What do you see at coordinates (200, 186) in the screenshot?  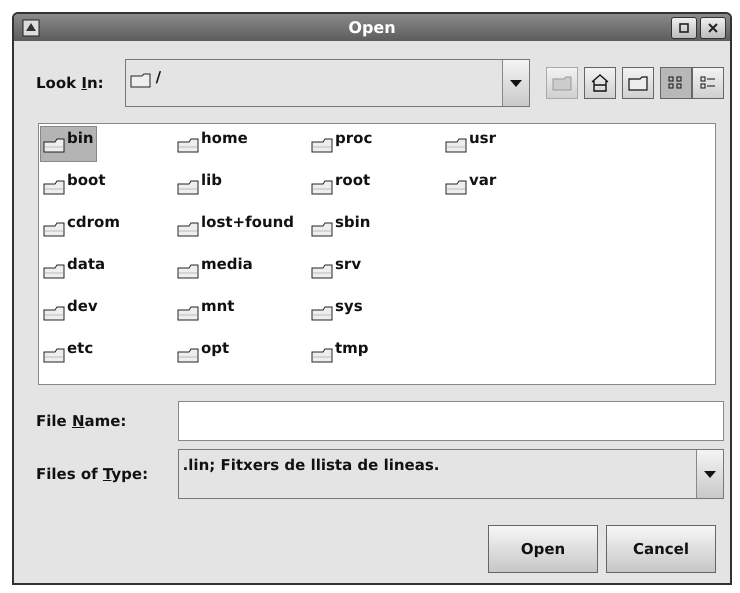 I see `folder-item: lib` at bounding box center [200, 186].